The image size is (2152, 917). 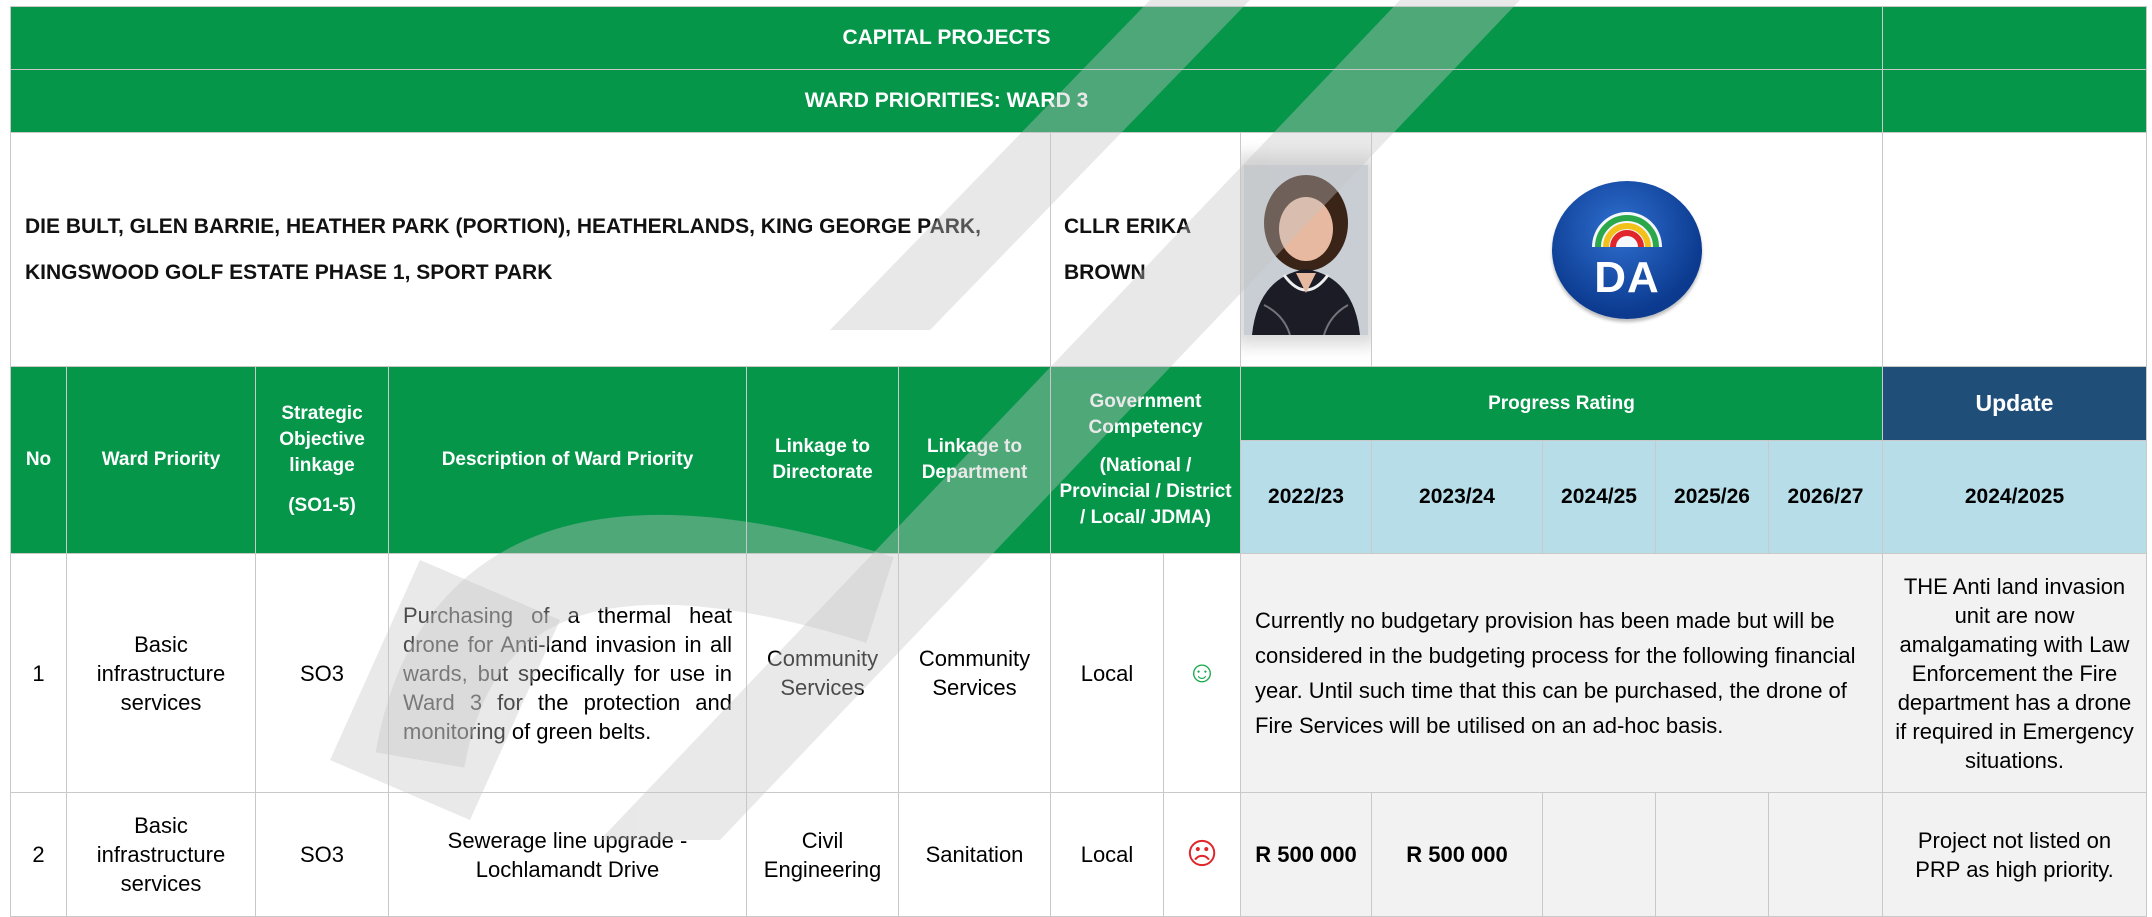 What do you see at coordinates (1145, 414) in the screenshot?
I see `col-competency-label: Government Competency` at bounding box center [1145, 414].